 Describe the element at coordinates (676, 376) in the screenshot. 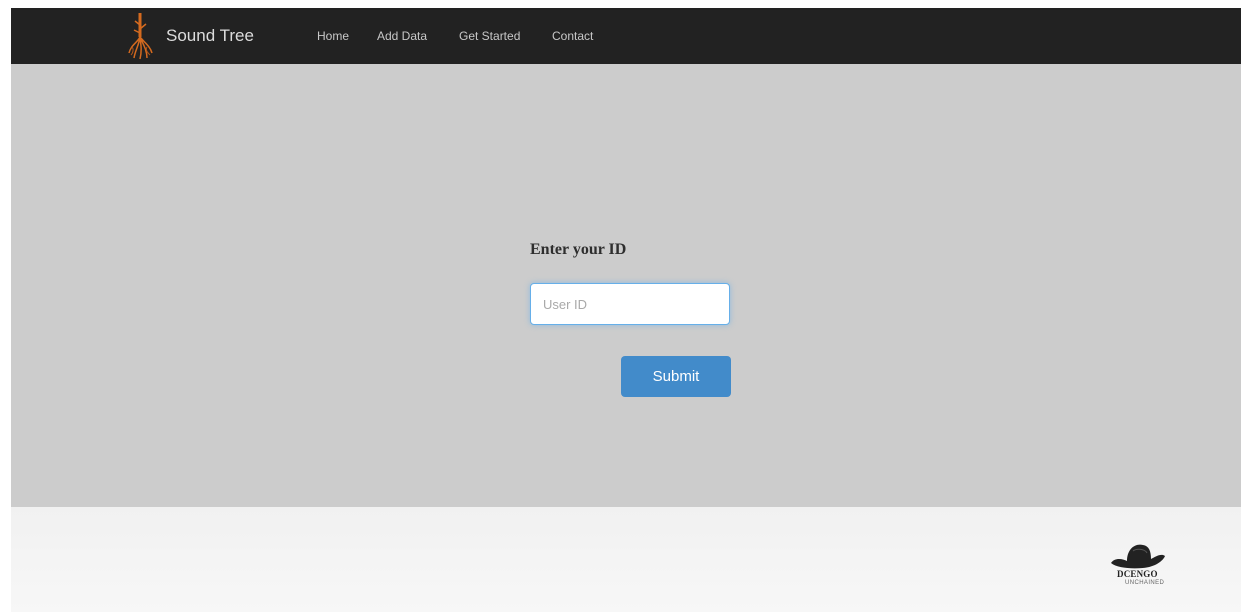

I see `submit-button: Submit` at that location.